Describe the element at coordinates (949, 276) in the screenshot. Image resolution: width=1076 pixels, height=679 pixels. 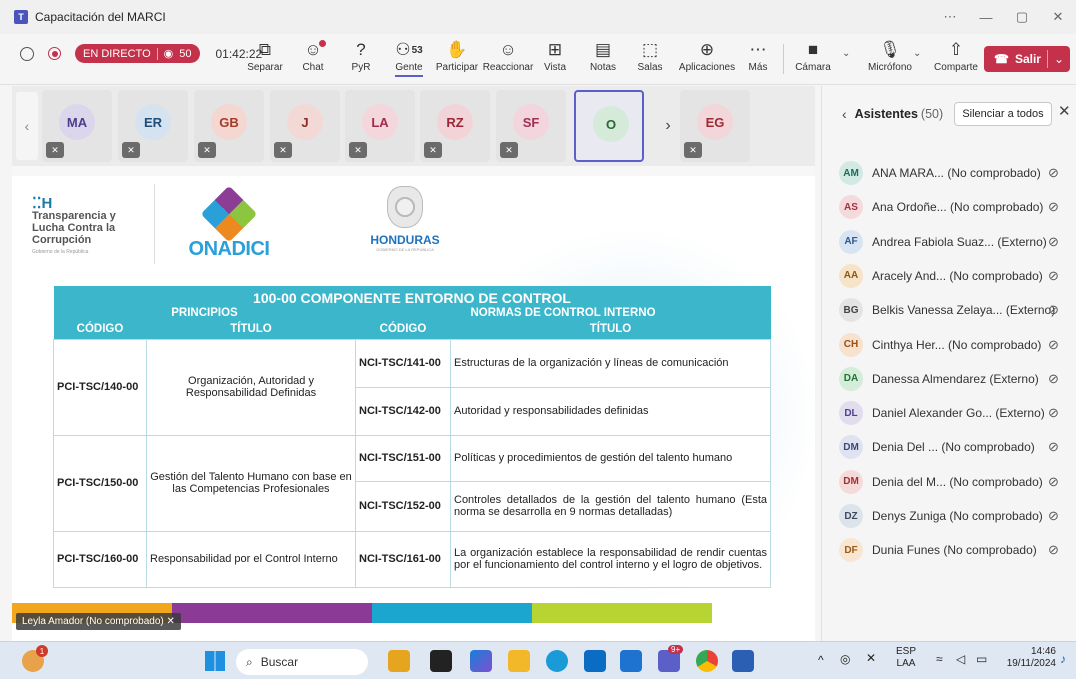
I see `attendee-row: AA Aracely And... (No comprobado) ⊘` at that location.